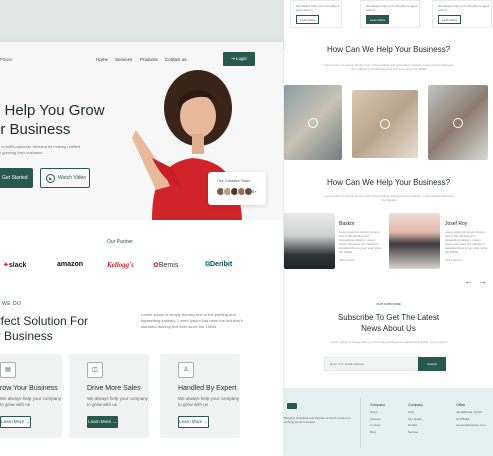 The width and height of the screenshot is (493, 456). I want to click on chart-icon: ▤, so click(8, 370).